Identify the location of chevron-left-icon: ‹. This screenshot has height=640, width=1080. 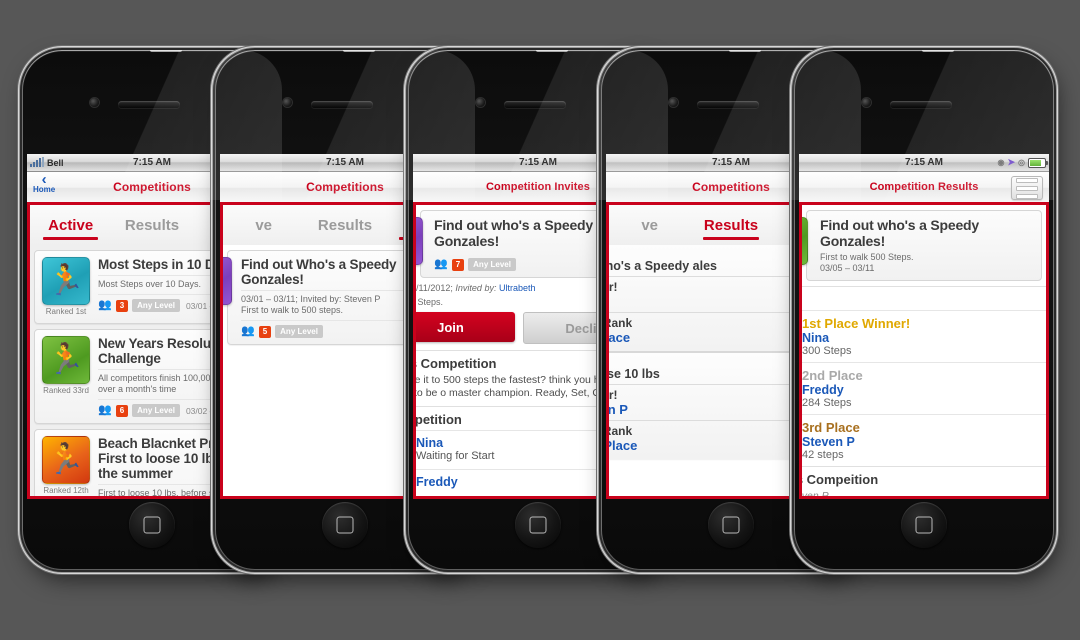
(44, 179).